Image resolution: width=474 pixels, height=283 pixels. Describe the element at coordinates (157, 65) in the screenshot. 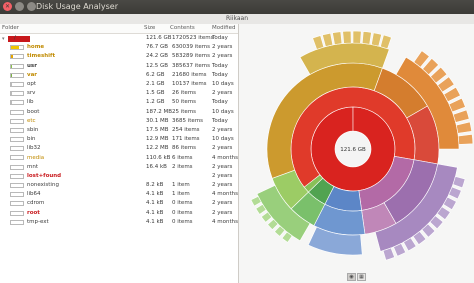

I see `folder-size: 12.5 GB` at that location.